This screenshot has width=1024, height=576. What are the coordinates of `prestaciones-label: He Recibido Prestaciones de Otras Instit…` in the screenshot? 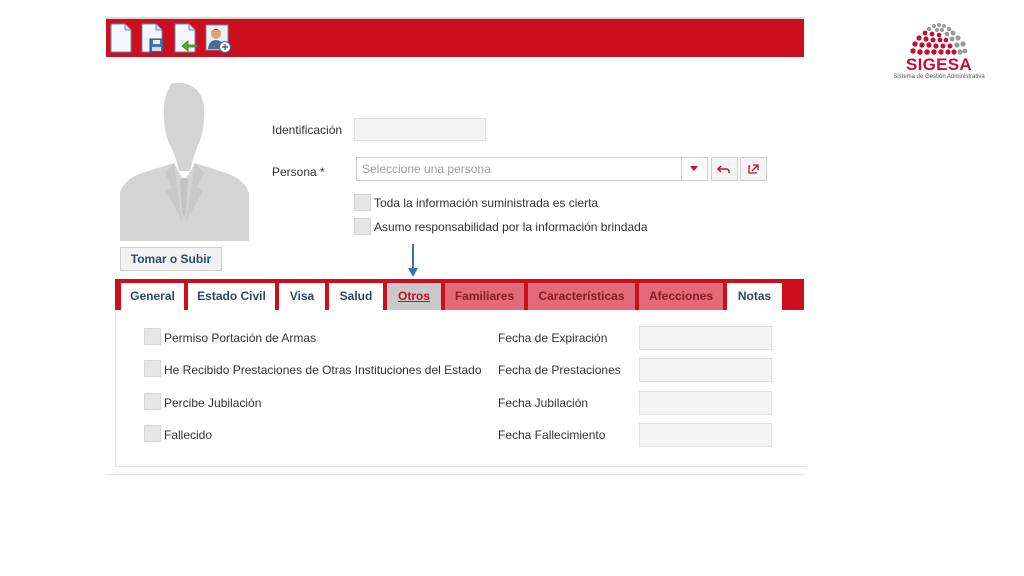 It's located at (323, 370).